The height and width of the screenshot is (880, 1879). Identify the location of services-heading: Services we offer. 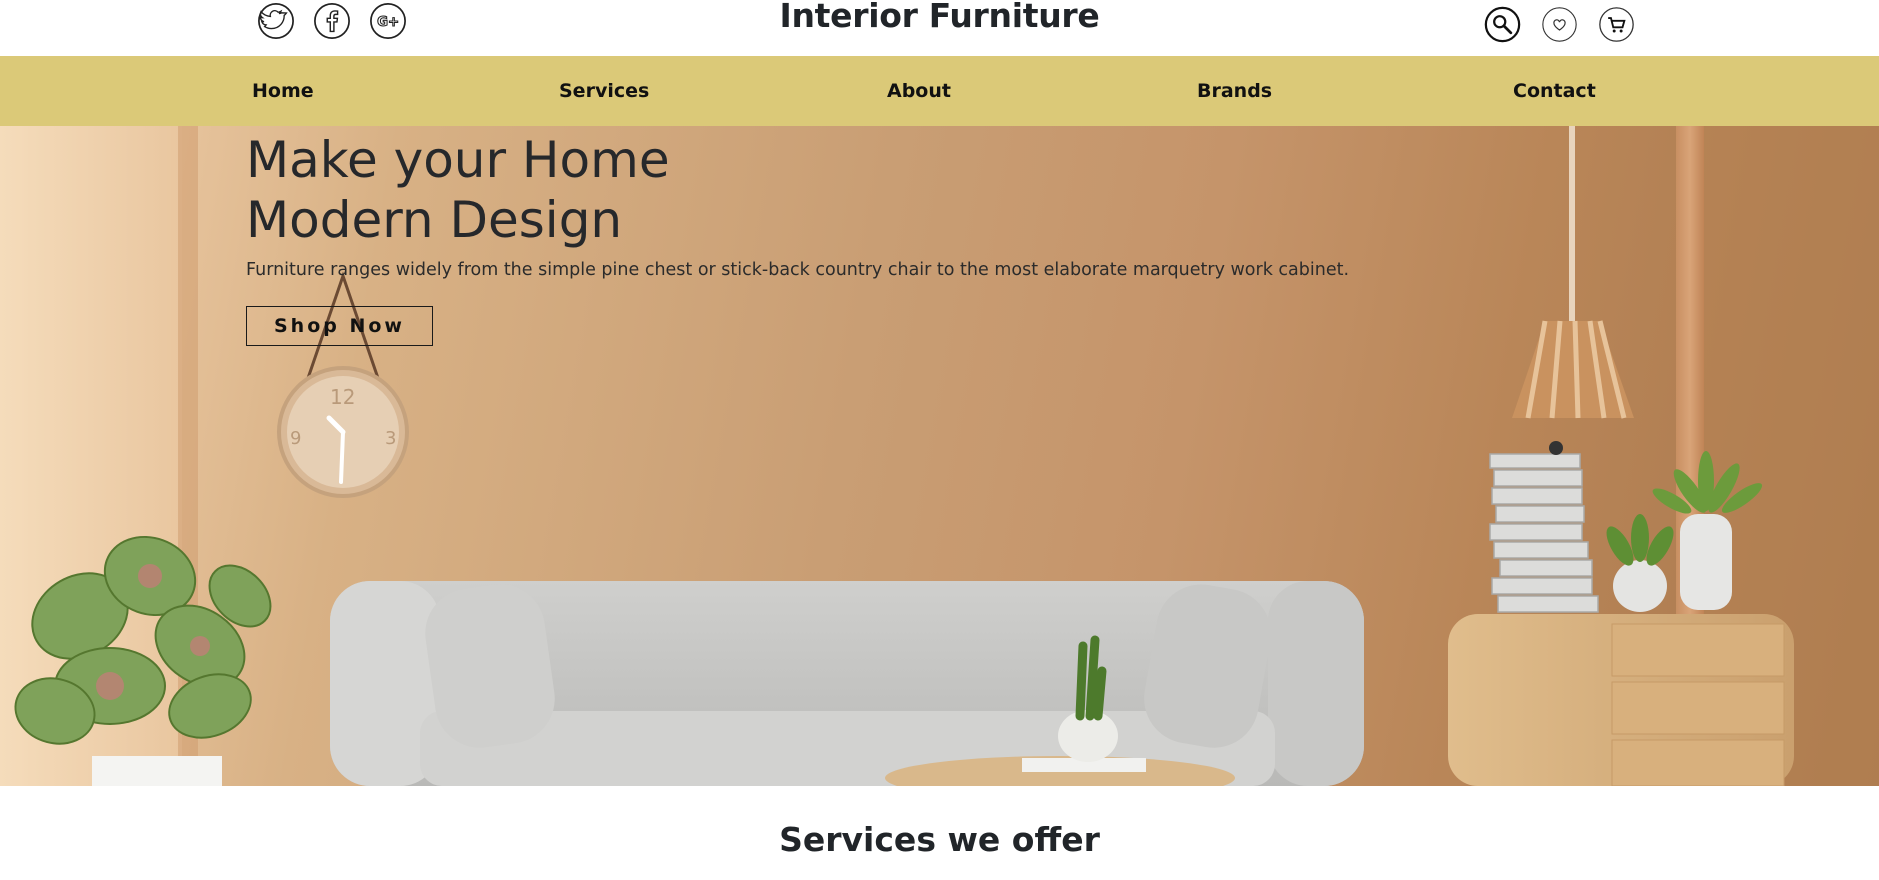
(939, 839).